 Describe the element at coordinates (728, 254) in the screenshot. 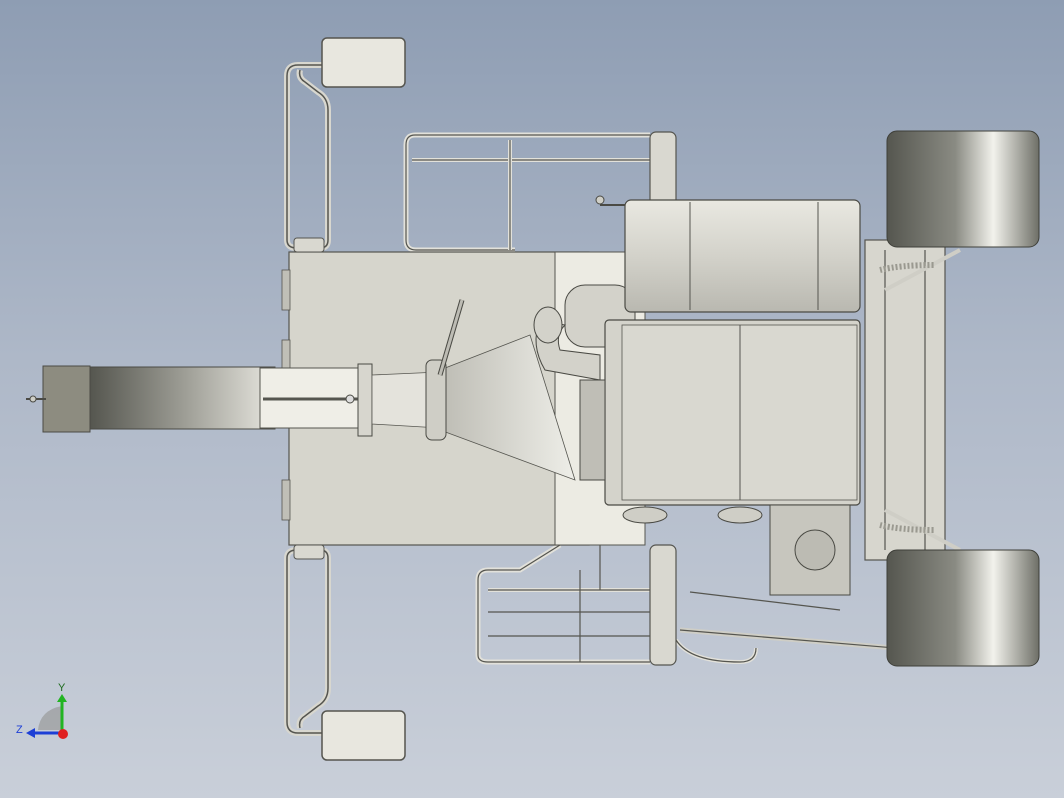

I see `fuel-tank` at that location.